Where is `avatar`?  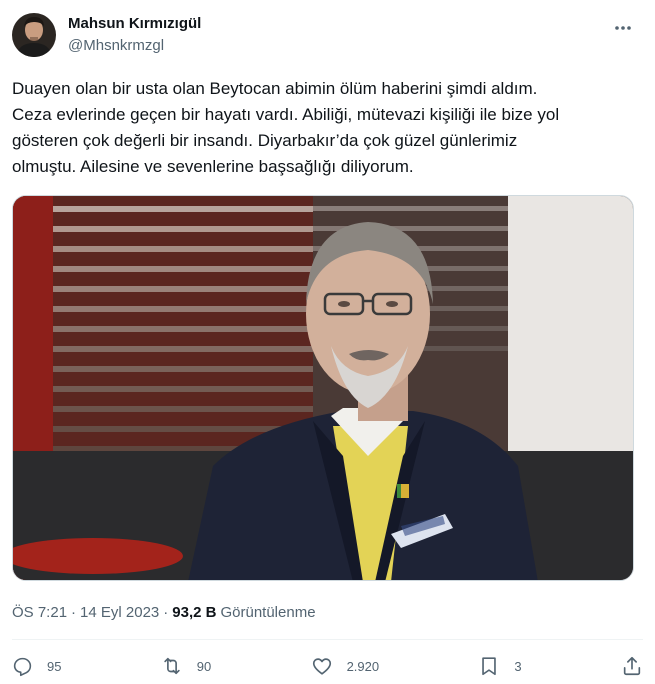 avatar is located at coordinates (34, 35).